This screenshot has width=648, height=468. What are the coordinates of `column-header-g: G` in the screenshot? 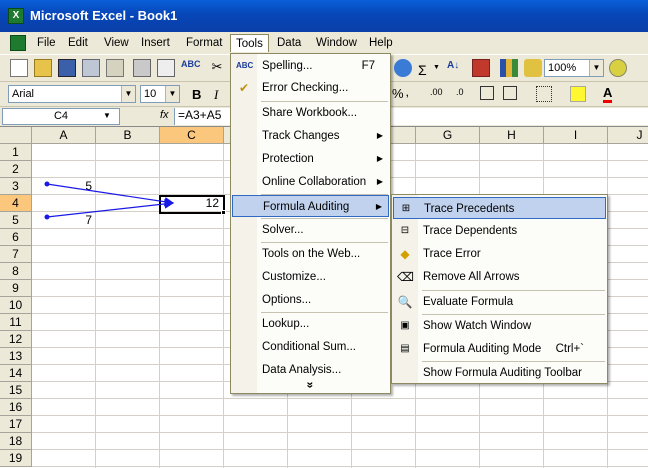 It's located at (448, 135).